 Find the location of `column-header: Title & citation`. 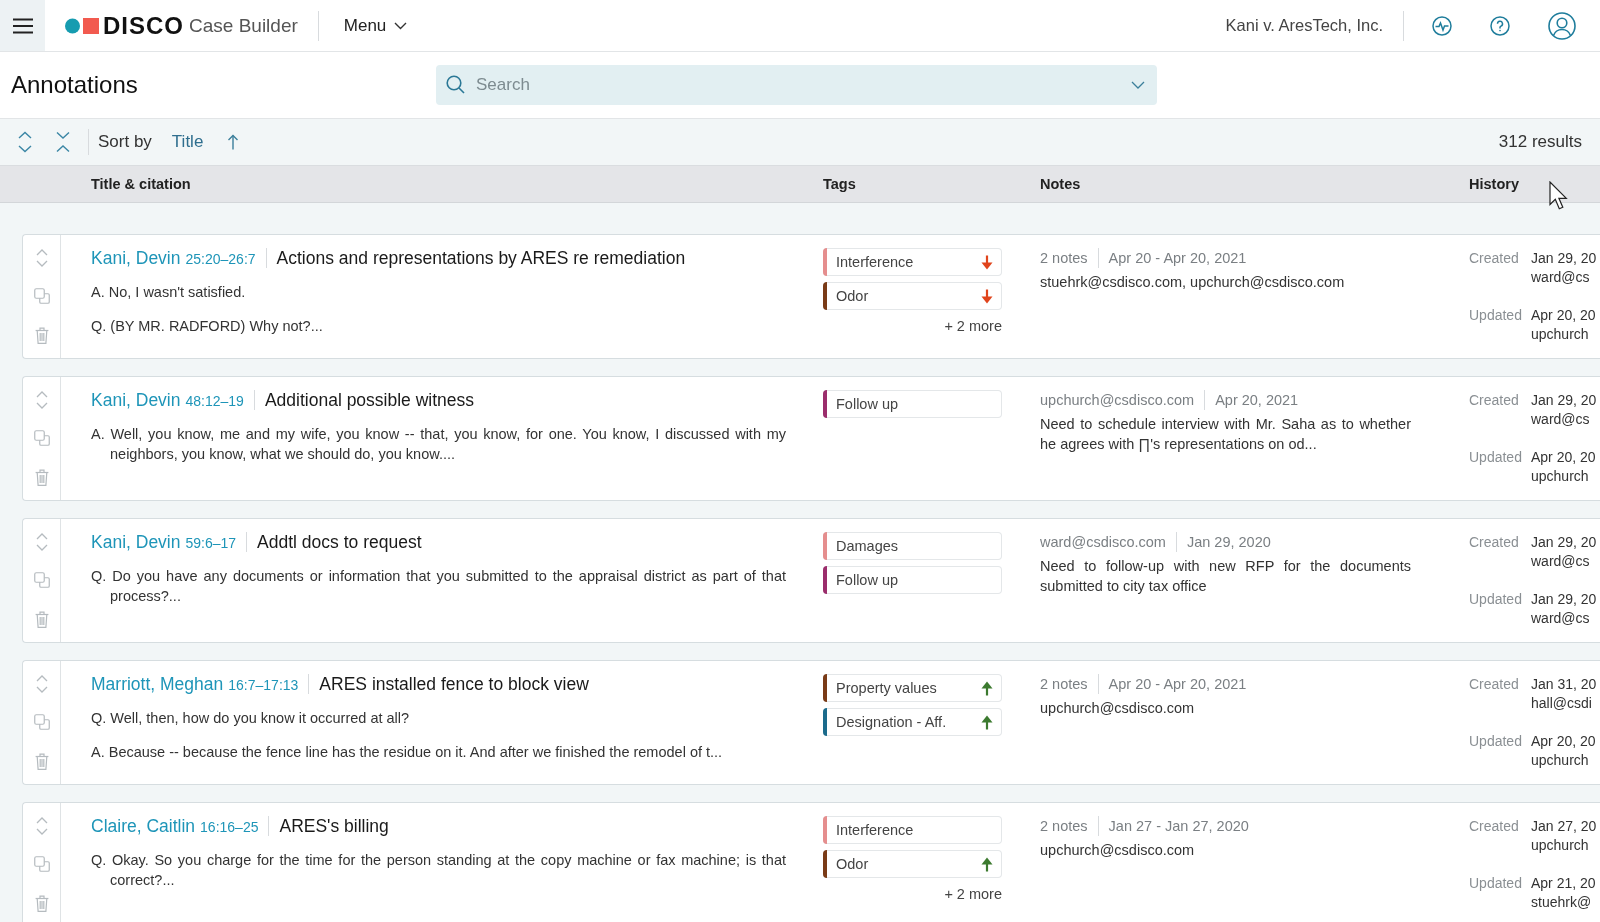

column-header: Title & citation is located at coordinates (141, 184).